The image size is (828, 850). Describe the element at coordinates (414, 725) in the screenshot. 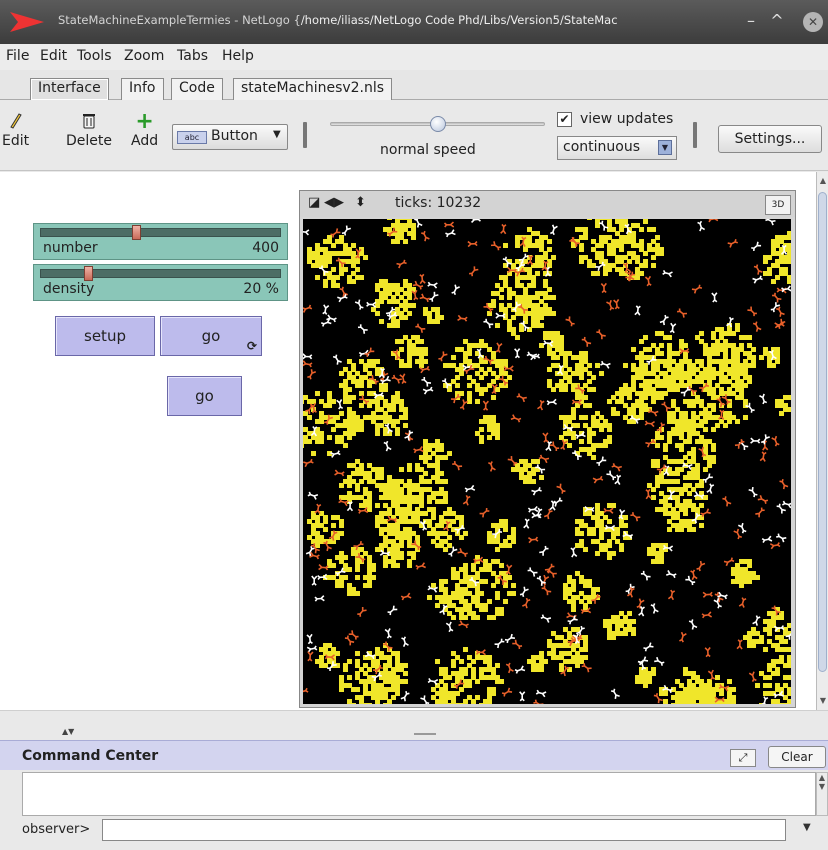

I see `pane-splitter: ▲▼` at that location.